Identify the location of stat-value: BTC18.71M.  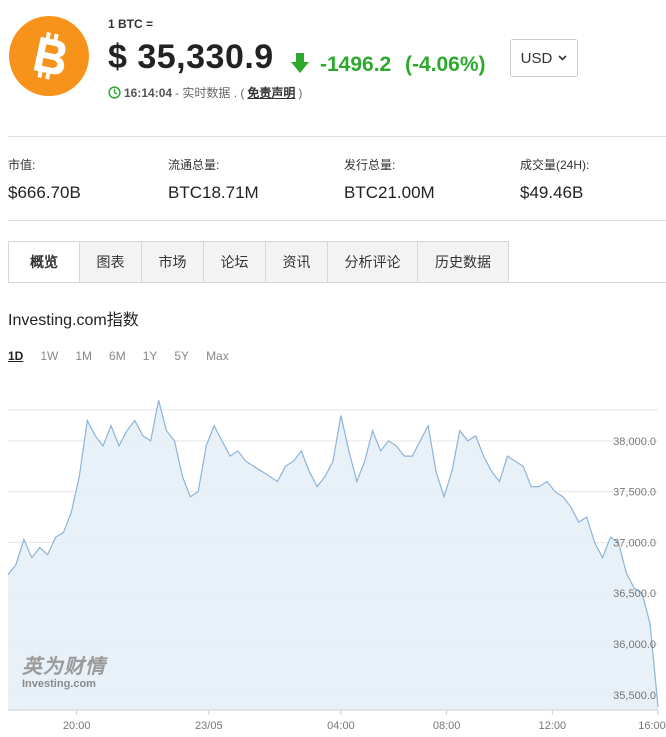
(213, 192).